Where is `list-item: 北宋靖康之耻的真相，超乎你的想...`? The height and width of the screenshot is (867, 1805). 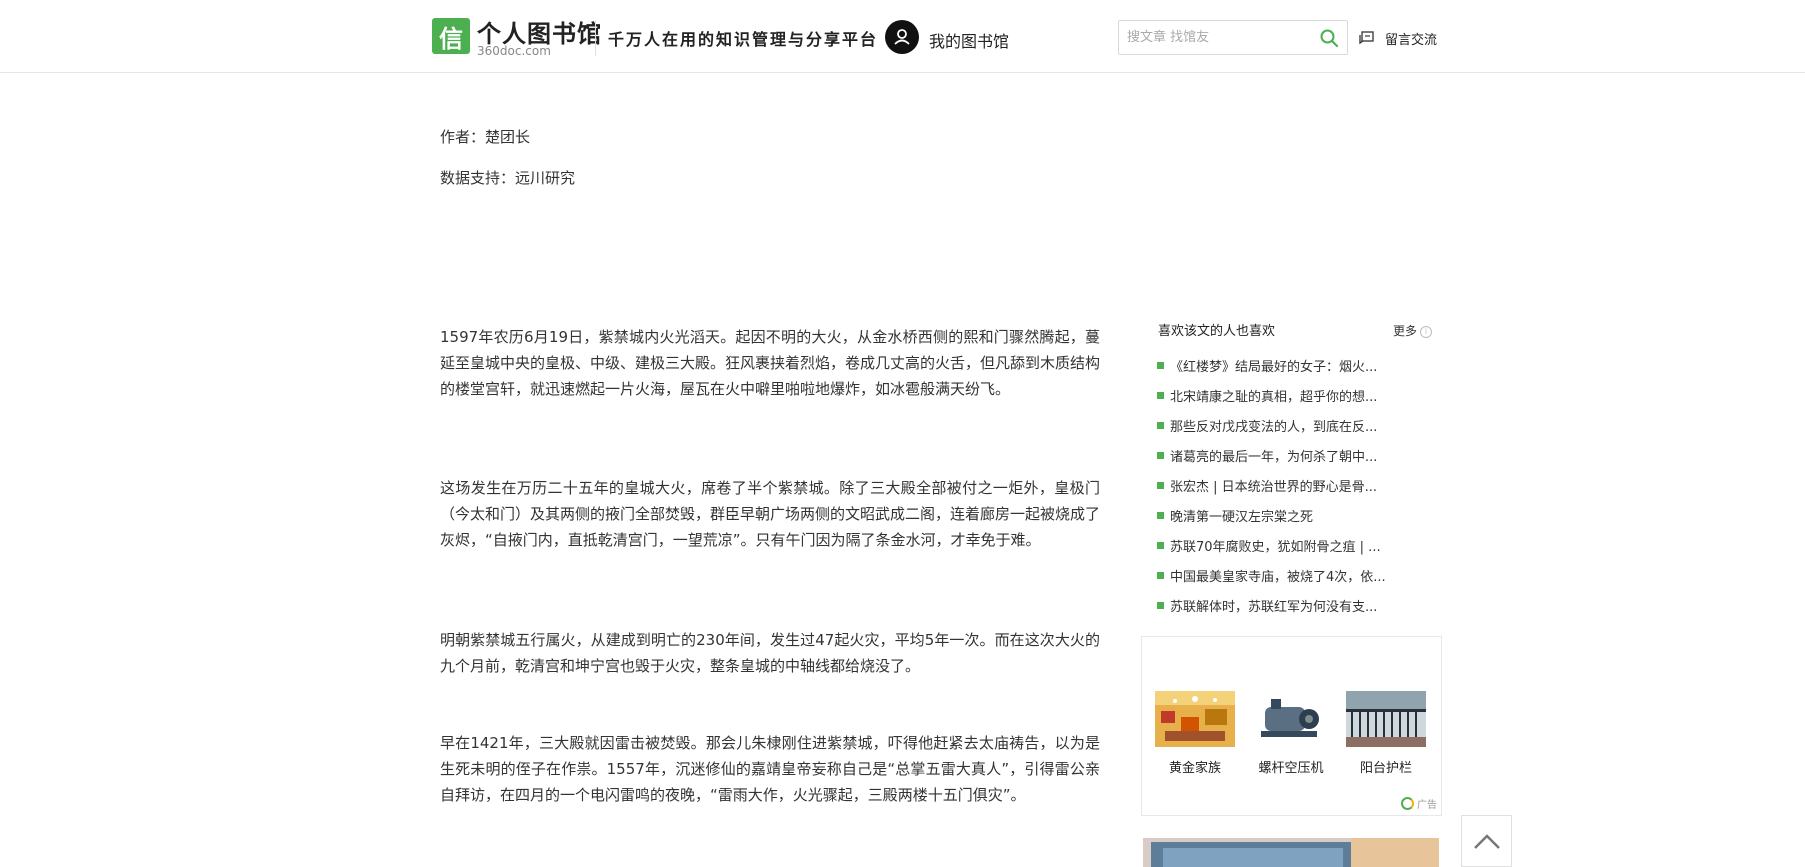 list-item: 北宋靖康之耻的真相，超乎你的想... is located at coordinates (1282, 395).